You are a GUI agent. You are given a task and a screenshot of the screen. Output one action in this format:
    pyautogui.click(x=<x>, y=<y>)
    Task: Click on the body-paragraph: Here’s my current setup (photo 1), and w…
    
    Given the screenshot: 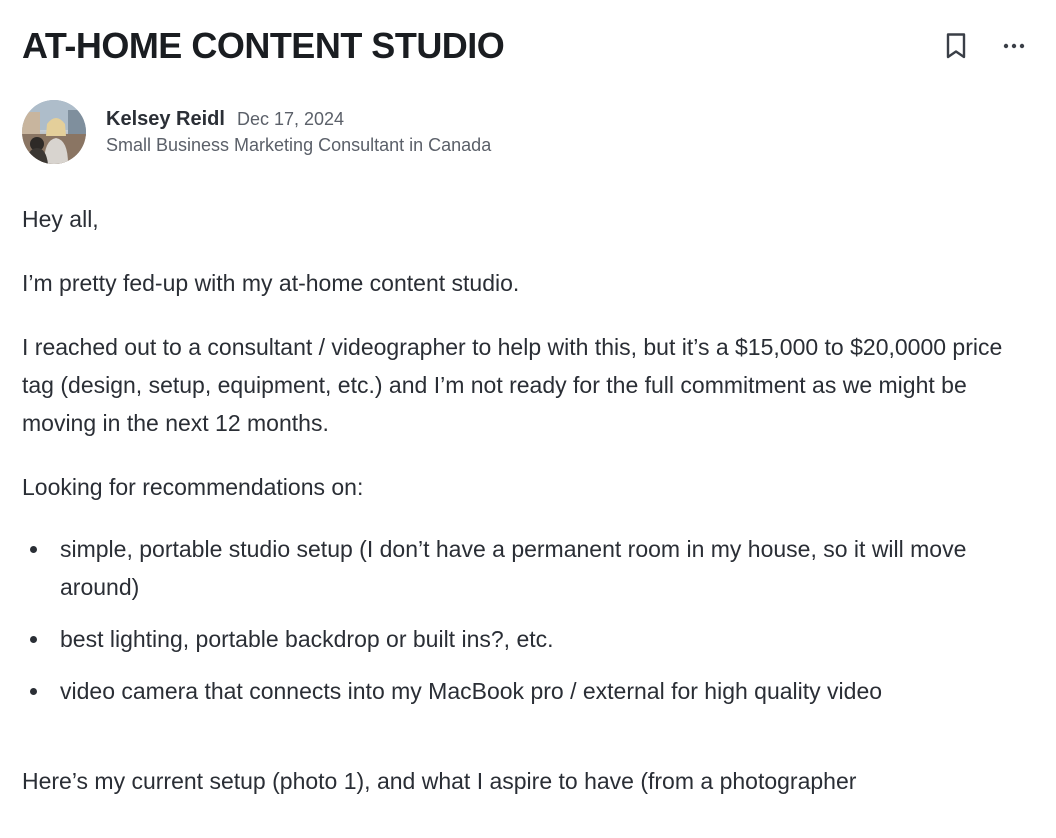 What is the action you would take?
    pyautogui.click(x=439, y=781)
    